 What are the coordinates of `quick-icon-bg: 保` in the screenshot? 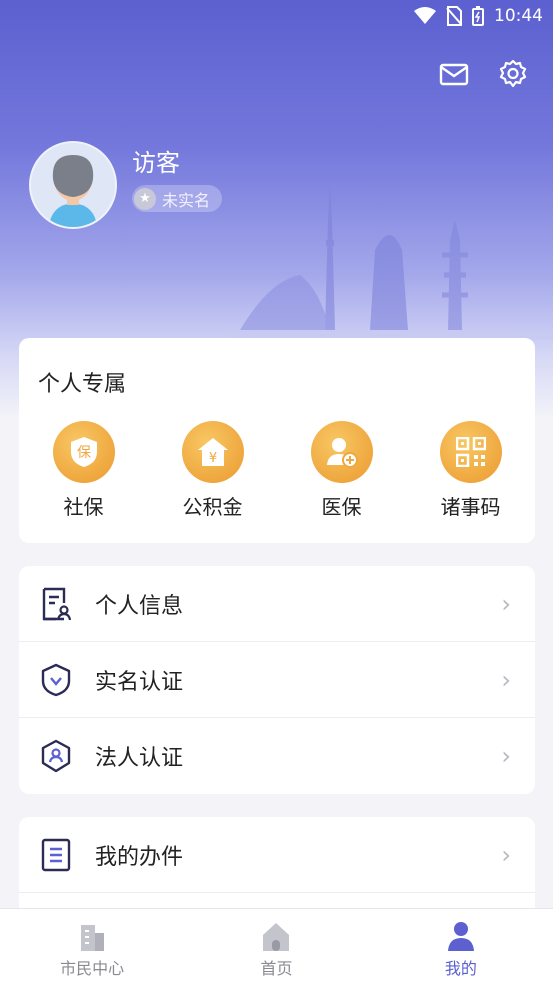 It's located at (83, 452).